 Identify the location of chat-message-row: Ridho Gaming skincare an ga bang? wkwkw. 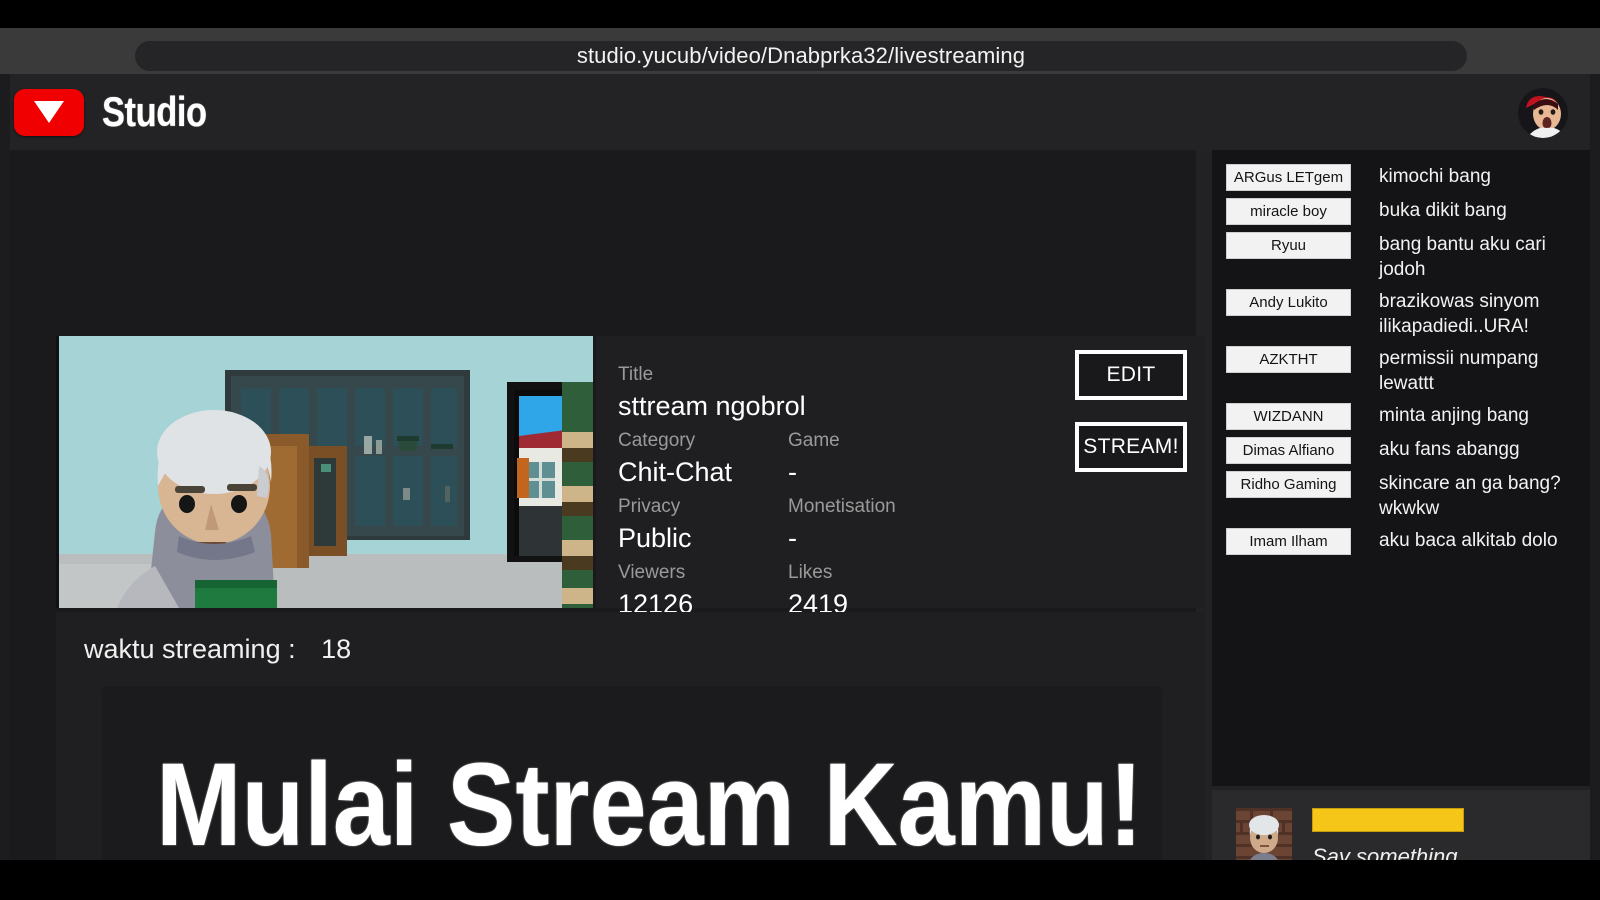
(1401, 496).